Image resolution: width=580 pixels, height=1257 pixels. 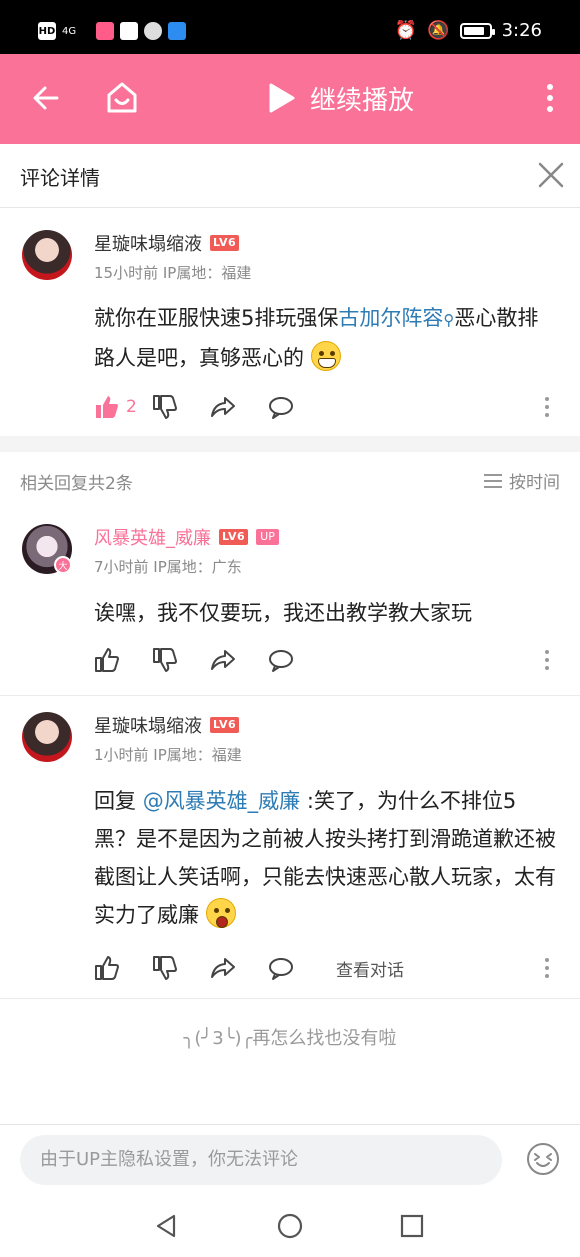 I want to click on reply-actions, so click(x=326, y=660).